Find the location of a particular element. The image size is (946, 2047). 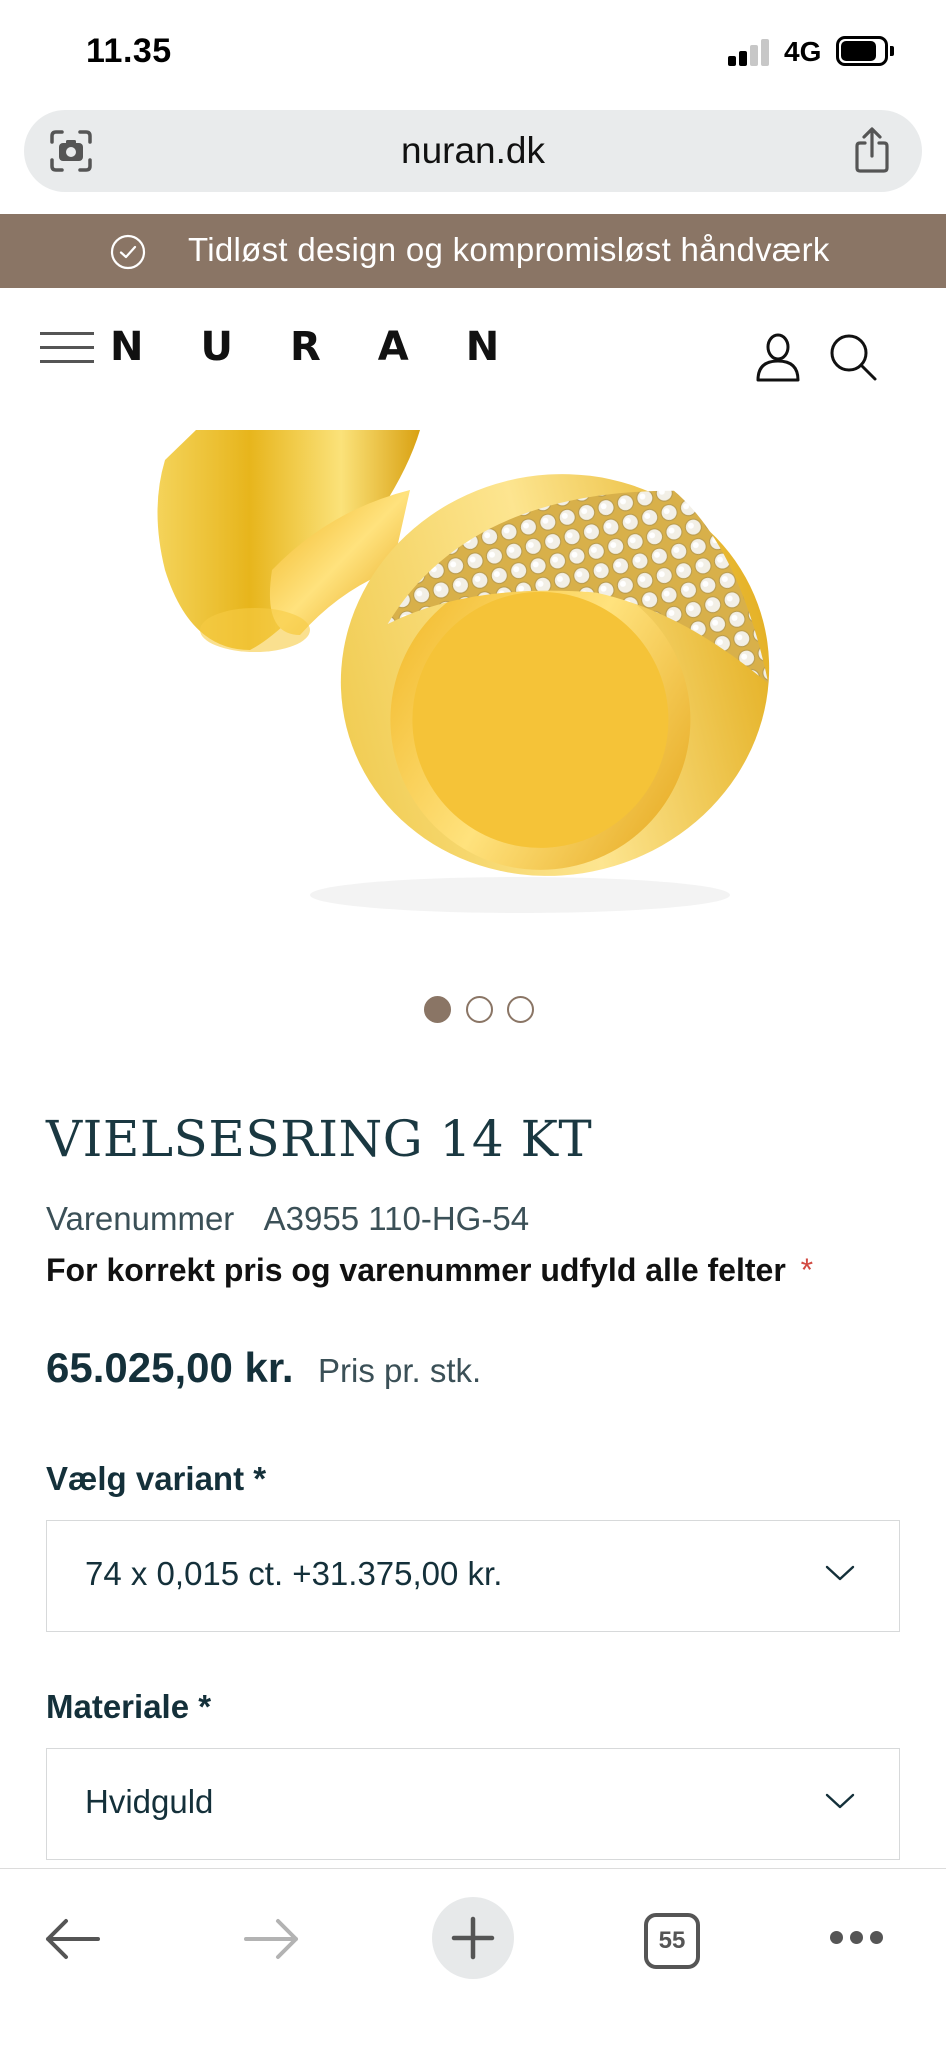

browser-toolbar: 55 is located at coordinates (473, 1957).